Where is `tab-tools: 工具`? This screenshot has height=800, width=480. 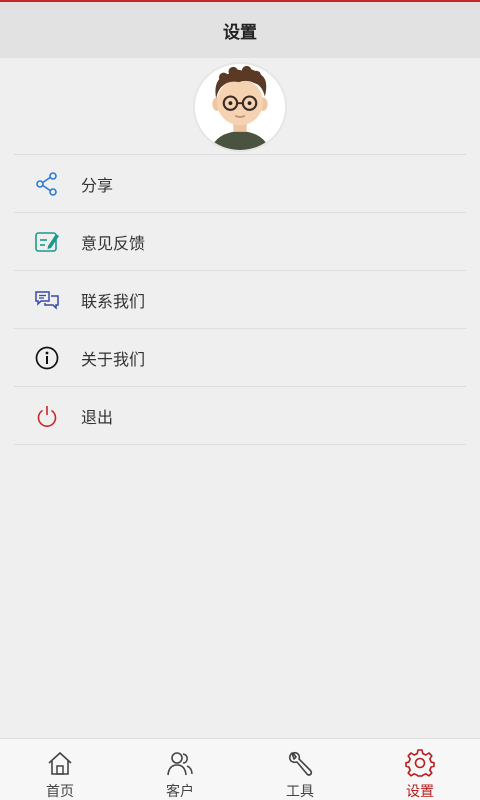
tab-tools: 工具 is located at coordinates (300, 769).